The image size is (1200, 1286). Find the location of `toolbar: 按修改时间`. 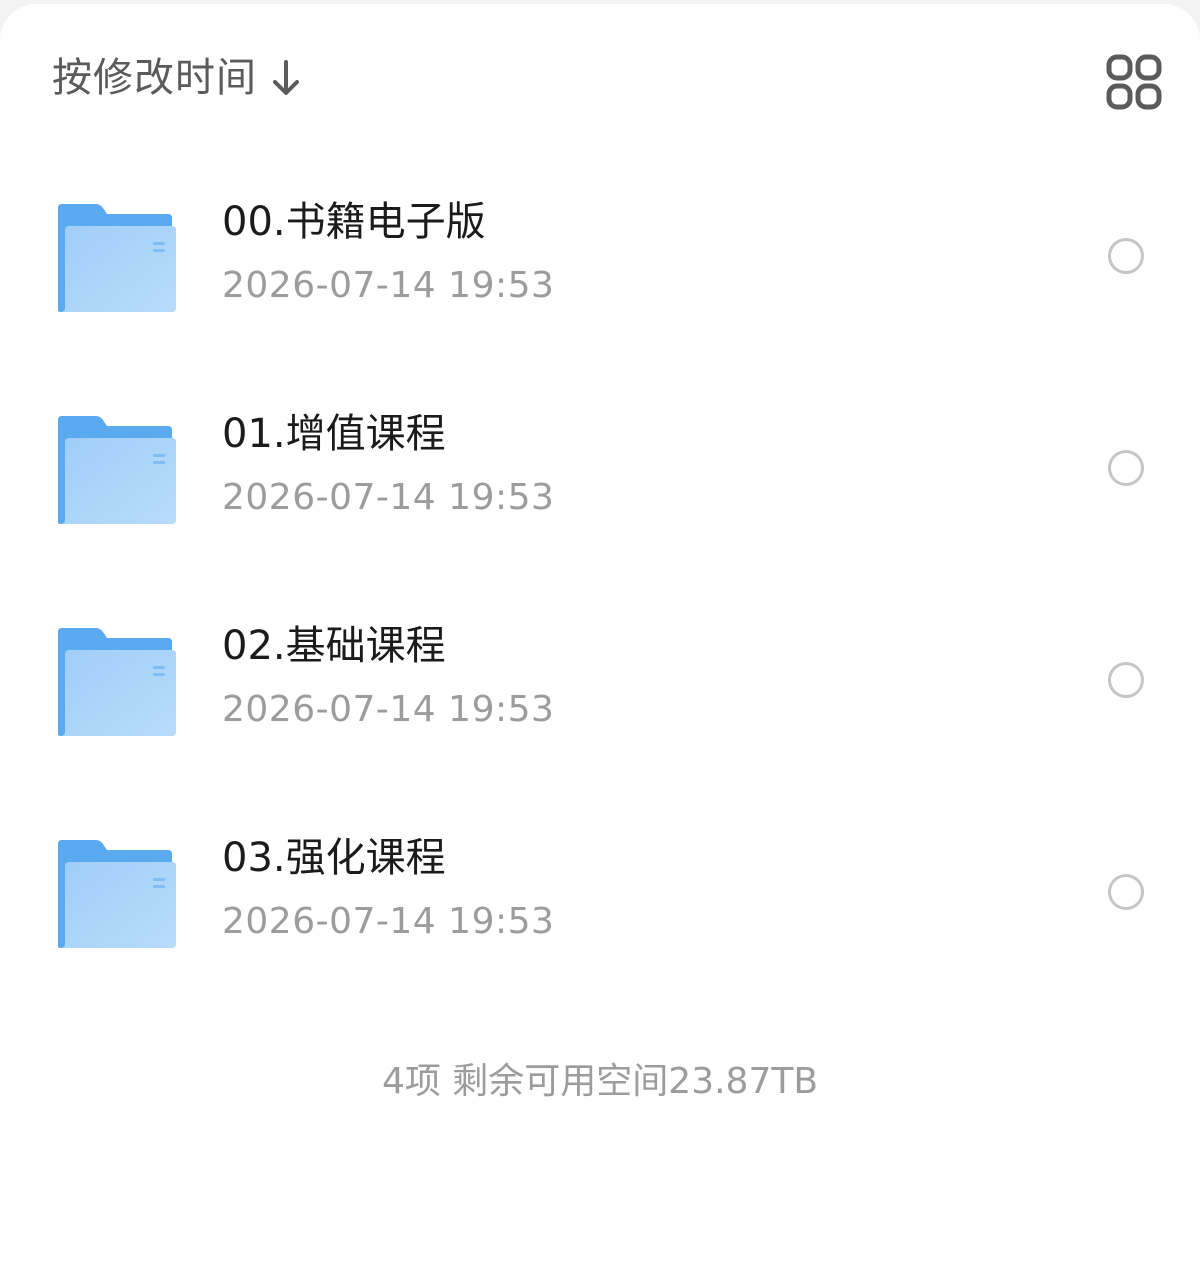

toolbar: 按修改时间 is located at coordinates (600, 79).